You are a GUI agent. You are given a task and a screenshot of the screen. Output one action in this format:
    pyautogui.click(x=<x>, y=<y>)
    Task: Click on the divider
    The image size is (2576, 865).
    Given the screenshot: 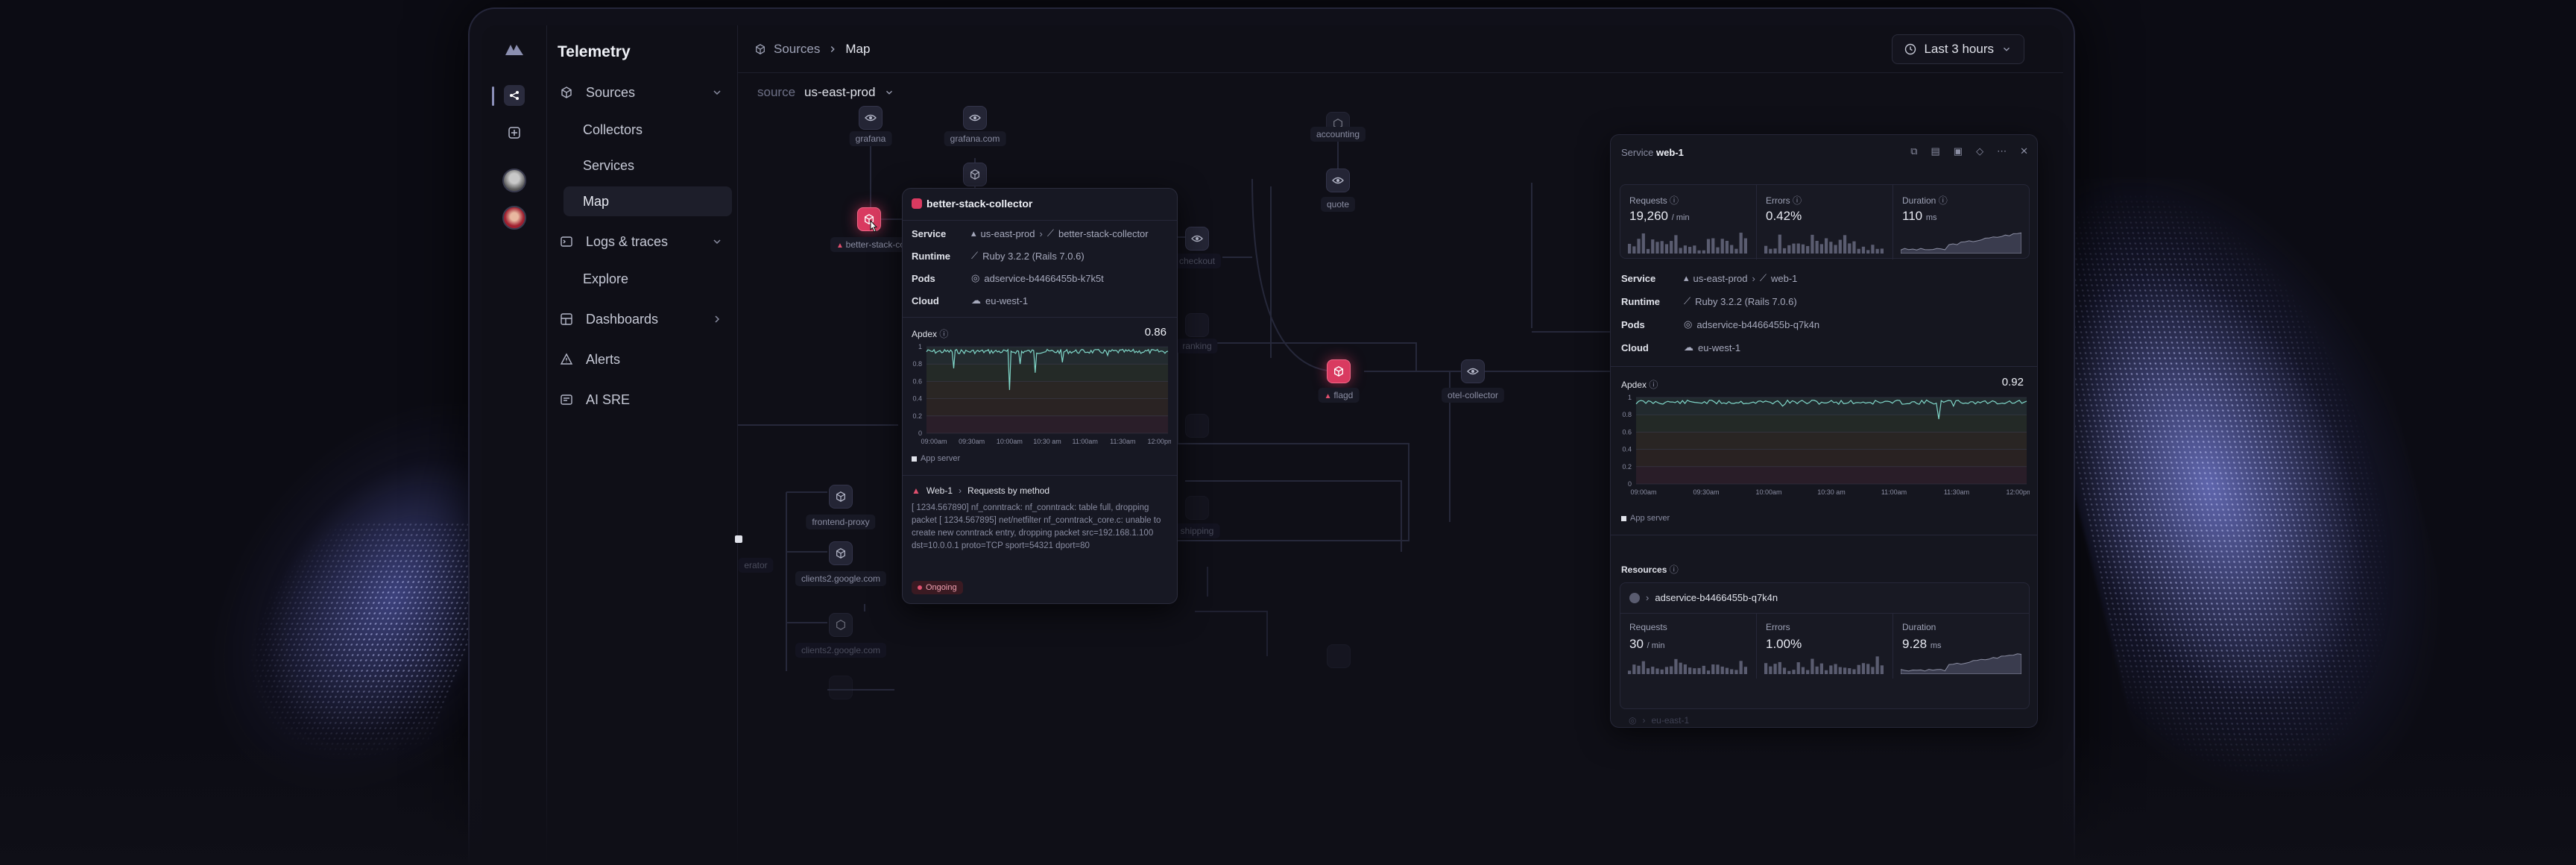 What is the action you would take?
    pyautogui.click(x=1040, y=317)
    